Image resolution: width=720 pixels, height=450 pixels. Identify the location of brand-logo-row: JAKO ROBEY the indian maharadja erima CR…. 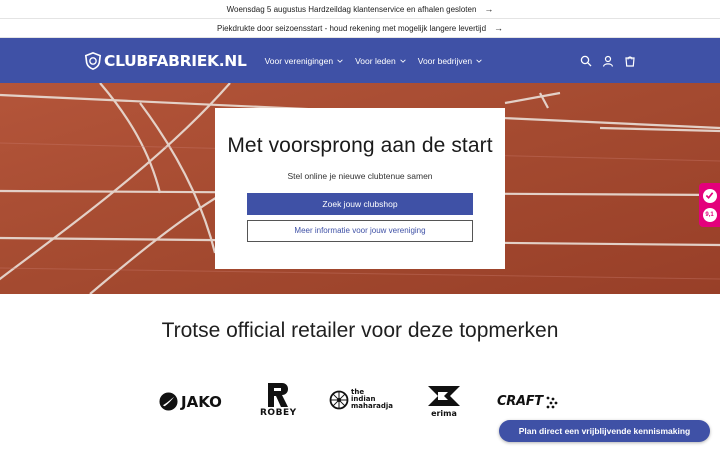
(360, 402).